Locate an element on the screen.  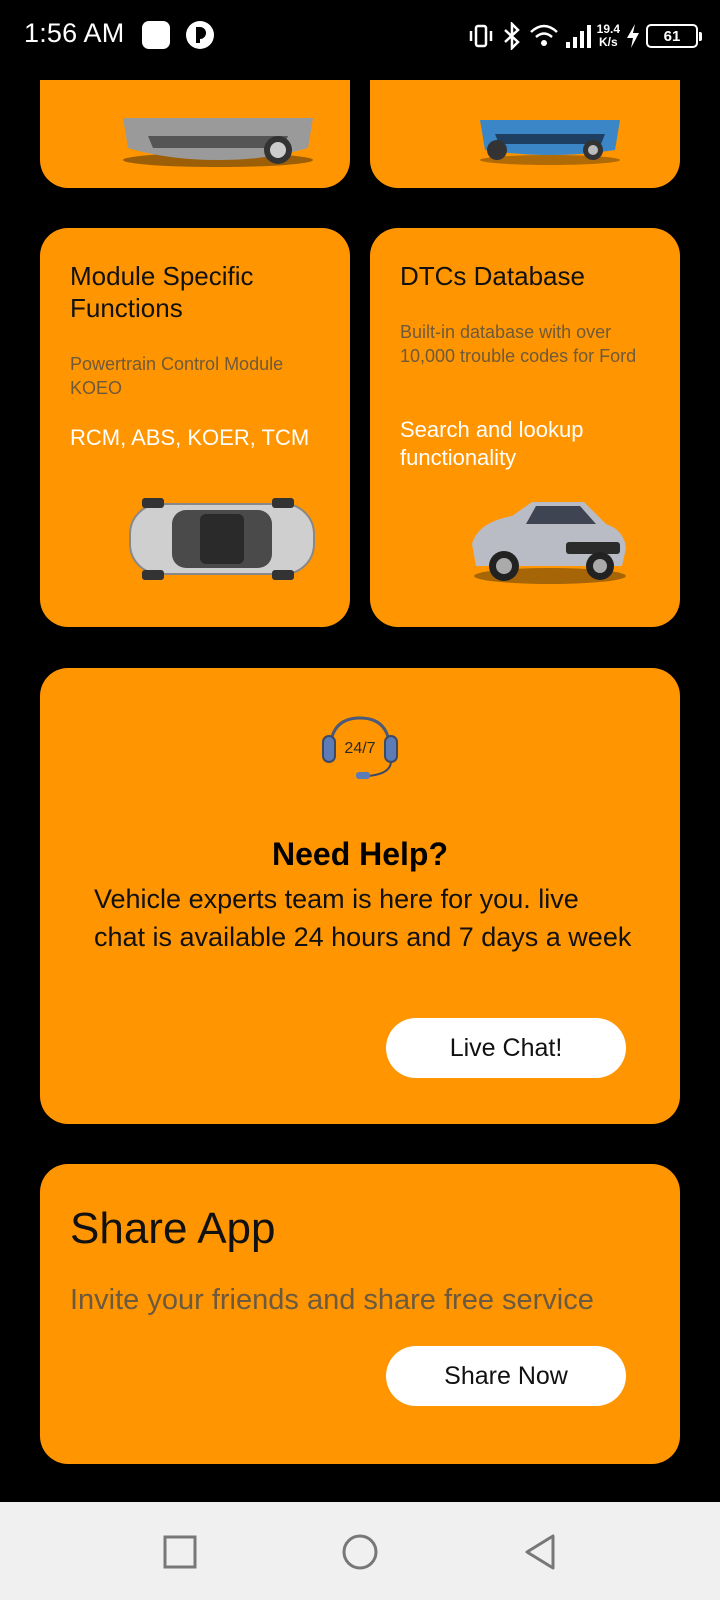
card-subtitle: Powertrain Control Module KOEO is located at coordinates (177, 376).